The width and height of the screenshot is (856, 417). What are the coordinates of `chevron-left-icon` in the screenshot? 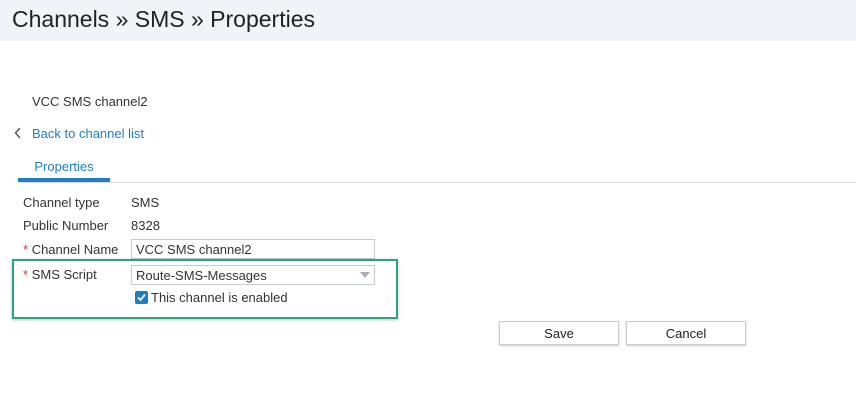 It's located at (17, 133).